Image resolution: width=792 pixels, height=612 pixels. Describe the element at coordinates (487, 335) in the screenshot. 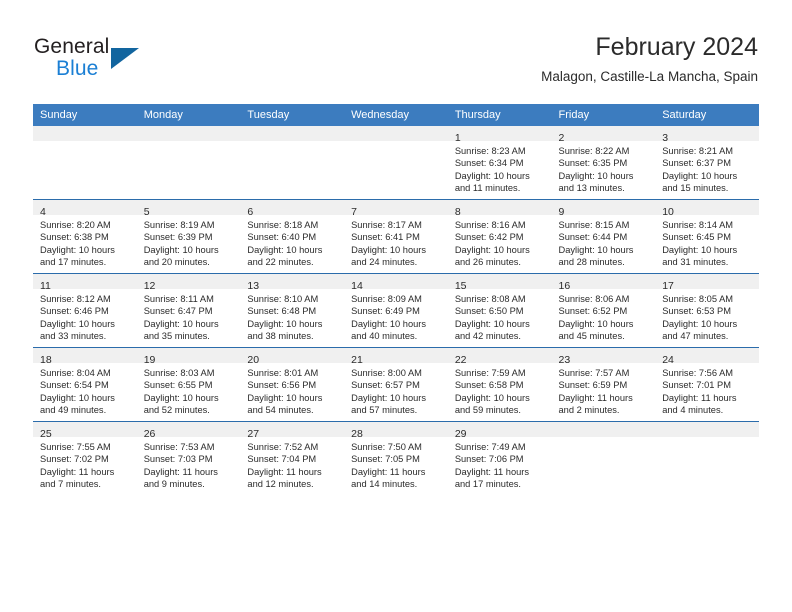

I see `daylight-text-line2: and 42 minutes.` at that location.